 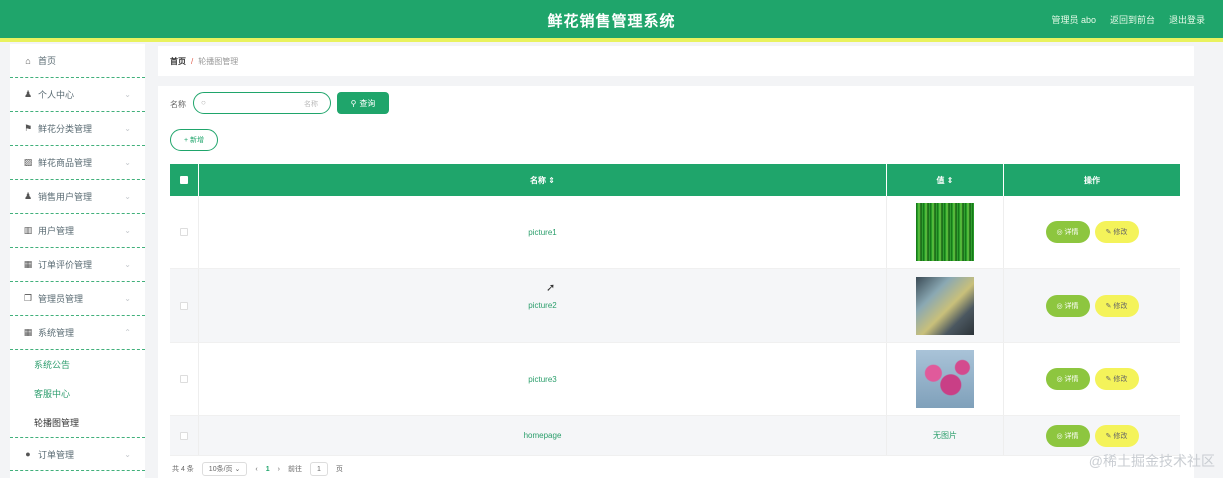 I want to click on sidebar-item-order-reviews: ▦ 订单评价管理 ⌄, so click(x=77, y=265).